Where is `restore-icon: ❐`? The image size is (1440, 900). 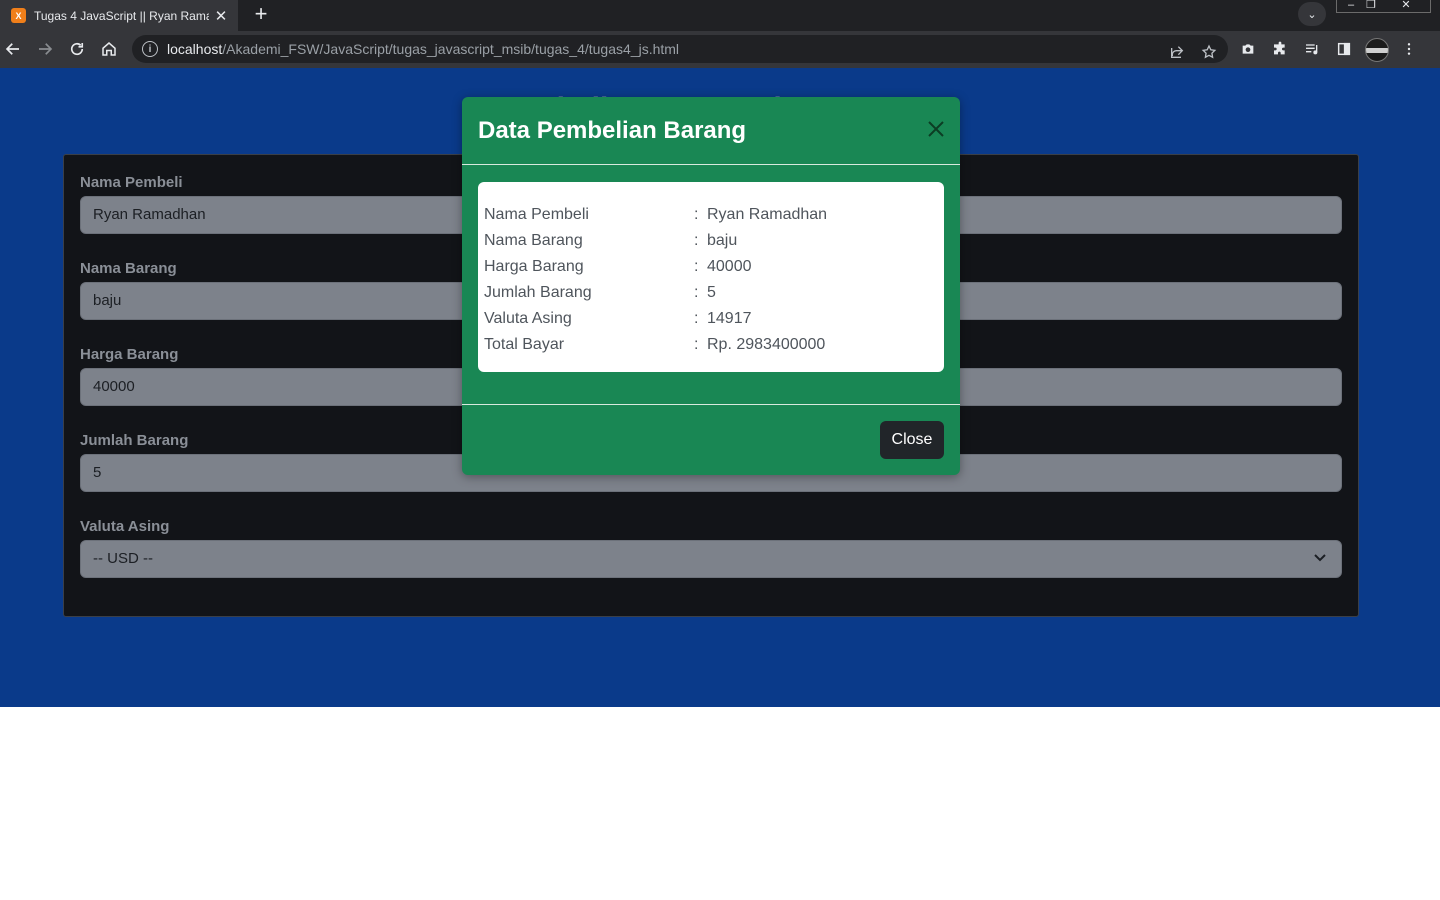 restore-icon: ❐ is located at coordinates (1371, 6).